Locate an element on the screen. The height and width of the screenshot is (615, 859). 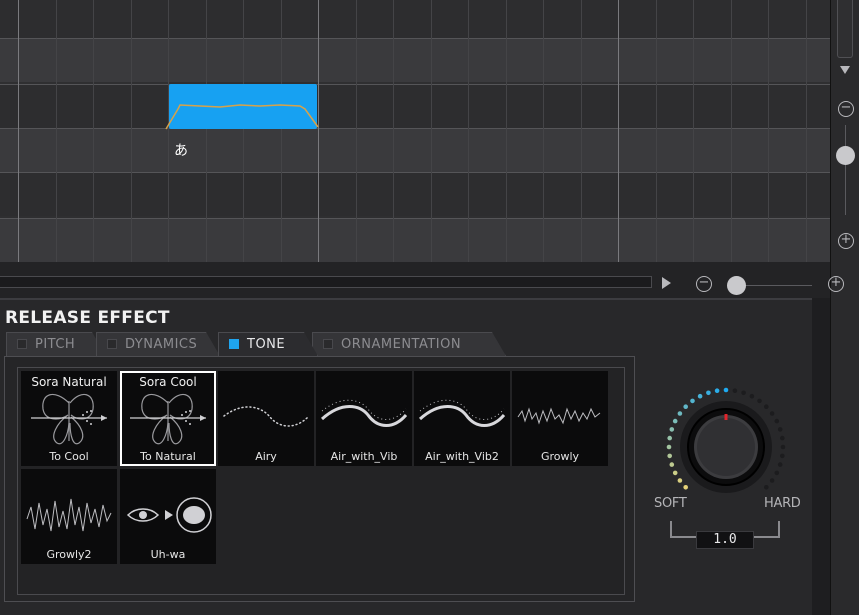
knob-min-label: SOFT is located at coordinates (670, 503).